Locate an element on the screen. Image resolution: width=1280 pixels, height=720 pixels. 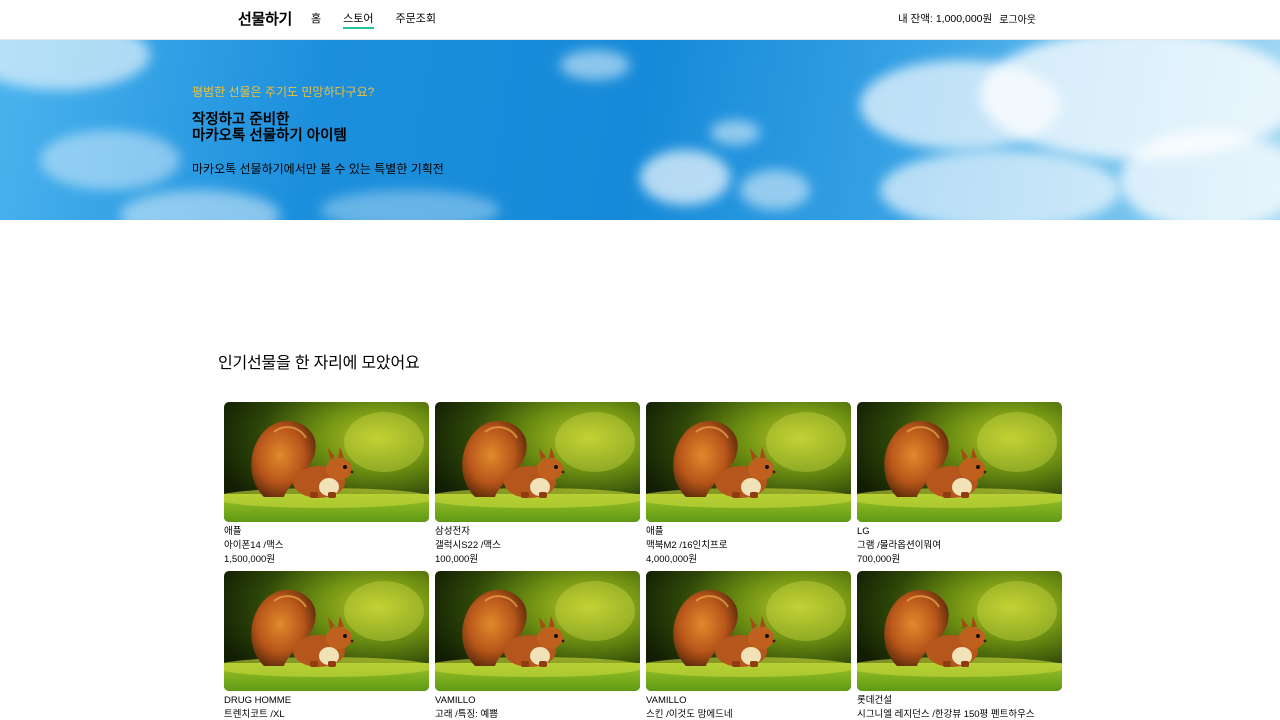
product-name: 그램 /몰라옵션이뭐여 is located at coordinates (899, 545).